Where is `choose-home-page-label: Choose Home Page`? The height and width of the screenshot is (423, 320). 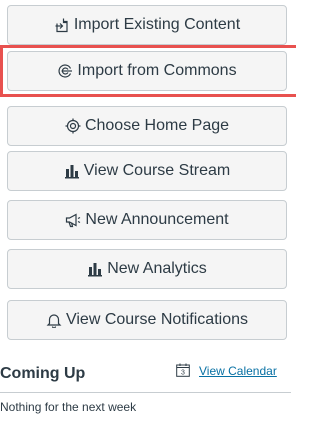 choose-home-page-label: Choose Home Page is located at coordinates (157, 125).